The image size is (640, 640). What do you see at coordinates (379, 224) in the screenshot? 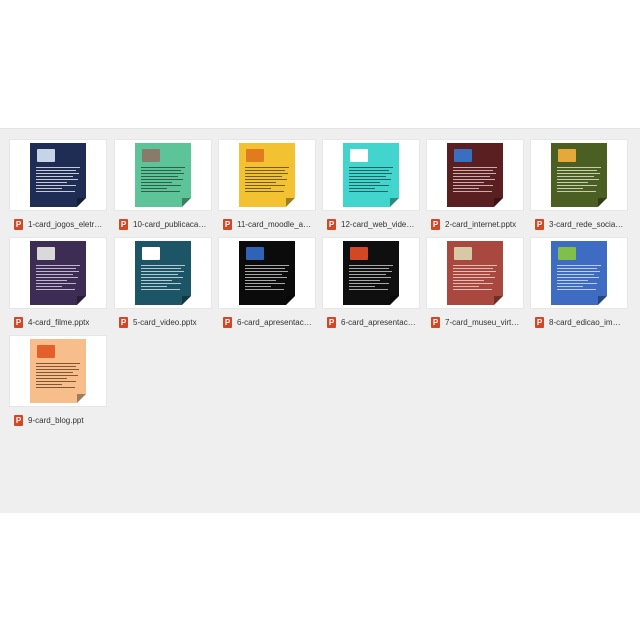
I see `file-name: 12-card_web_video.ppt` at bounding box center [379, 224].